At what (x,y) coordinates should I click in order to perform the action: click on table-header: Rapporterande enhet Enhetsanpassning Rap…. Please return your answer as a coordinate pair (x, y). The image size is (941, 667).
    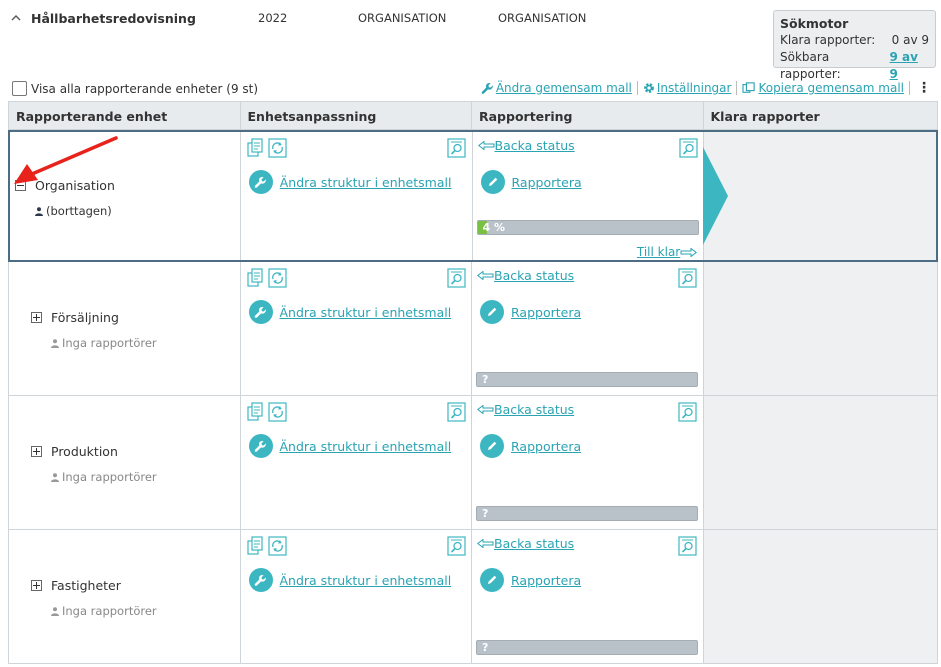
    Looking at the image, I should click on (473, 115).